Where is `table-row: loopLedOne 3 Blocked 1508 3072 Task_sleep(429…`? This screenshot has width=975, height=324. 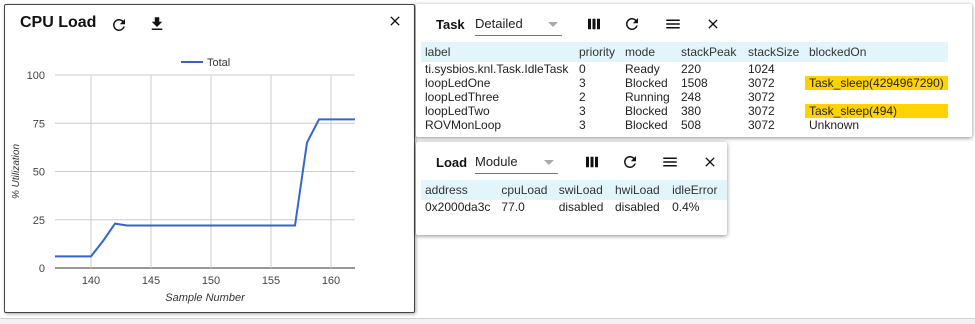
table-row: loopLedOne 3 Blocked 1508 3072 Task_sleep(429… is located at coordinates (684, 83).